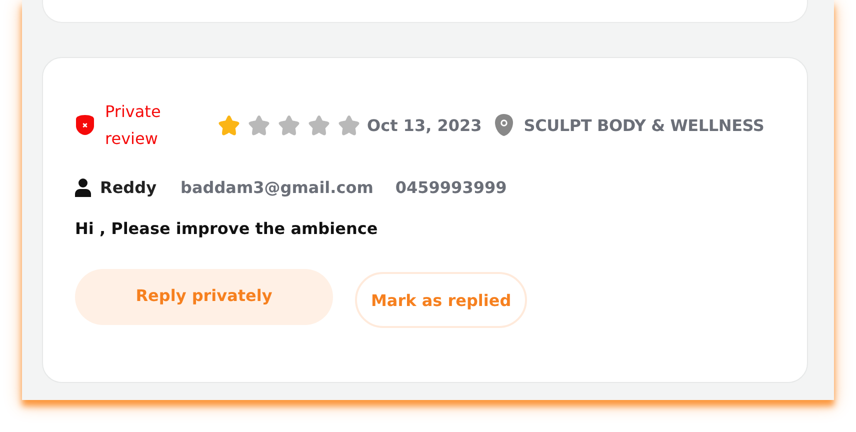 This screenshot has height=432, width=856. I want to click on private-review-label: Private review, so click(133, 125).